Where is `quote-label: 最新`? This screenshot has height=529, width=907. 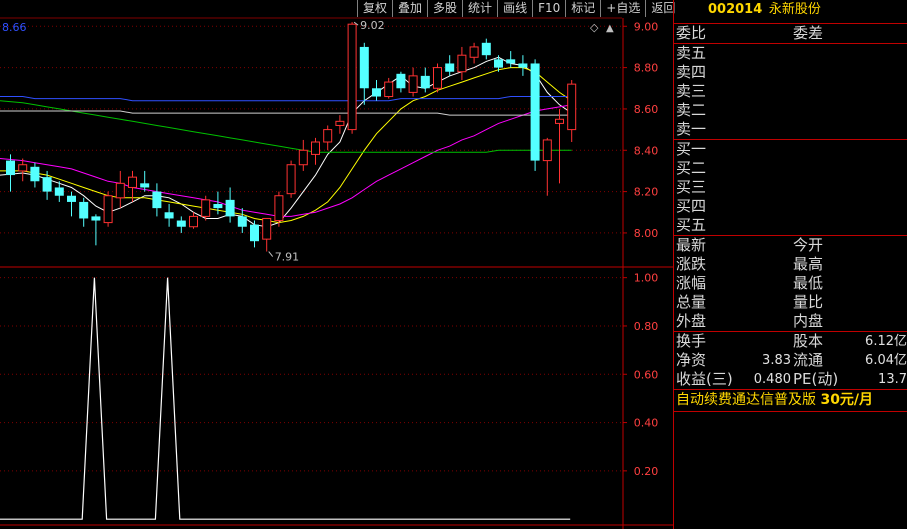 quote-label: 最新 is located at coordinates (691, 245).